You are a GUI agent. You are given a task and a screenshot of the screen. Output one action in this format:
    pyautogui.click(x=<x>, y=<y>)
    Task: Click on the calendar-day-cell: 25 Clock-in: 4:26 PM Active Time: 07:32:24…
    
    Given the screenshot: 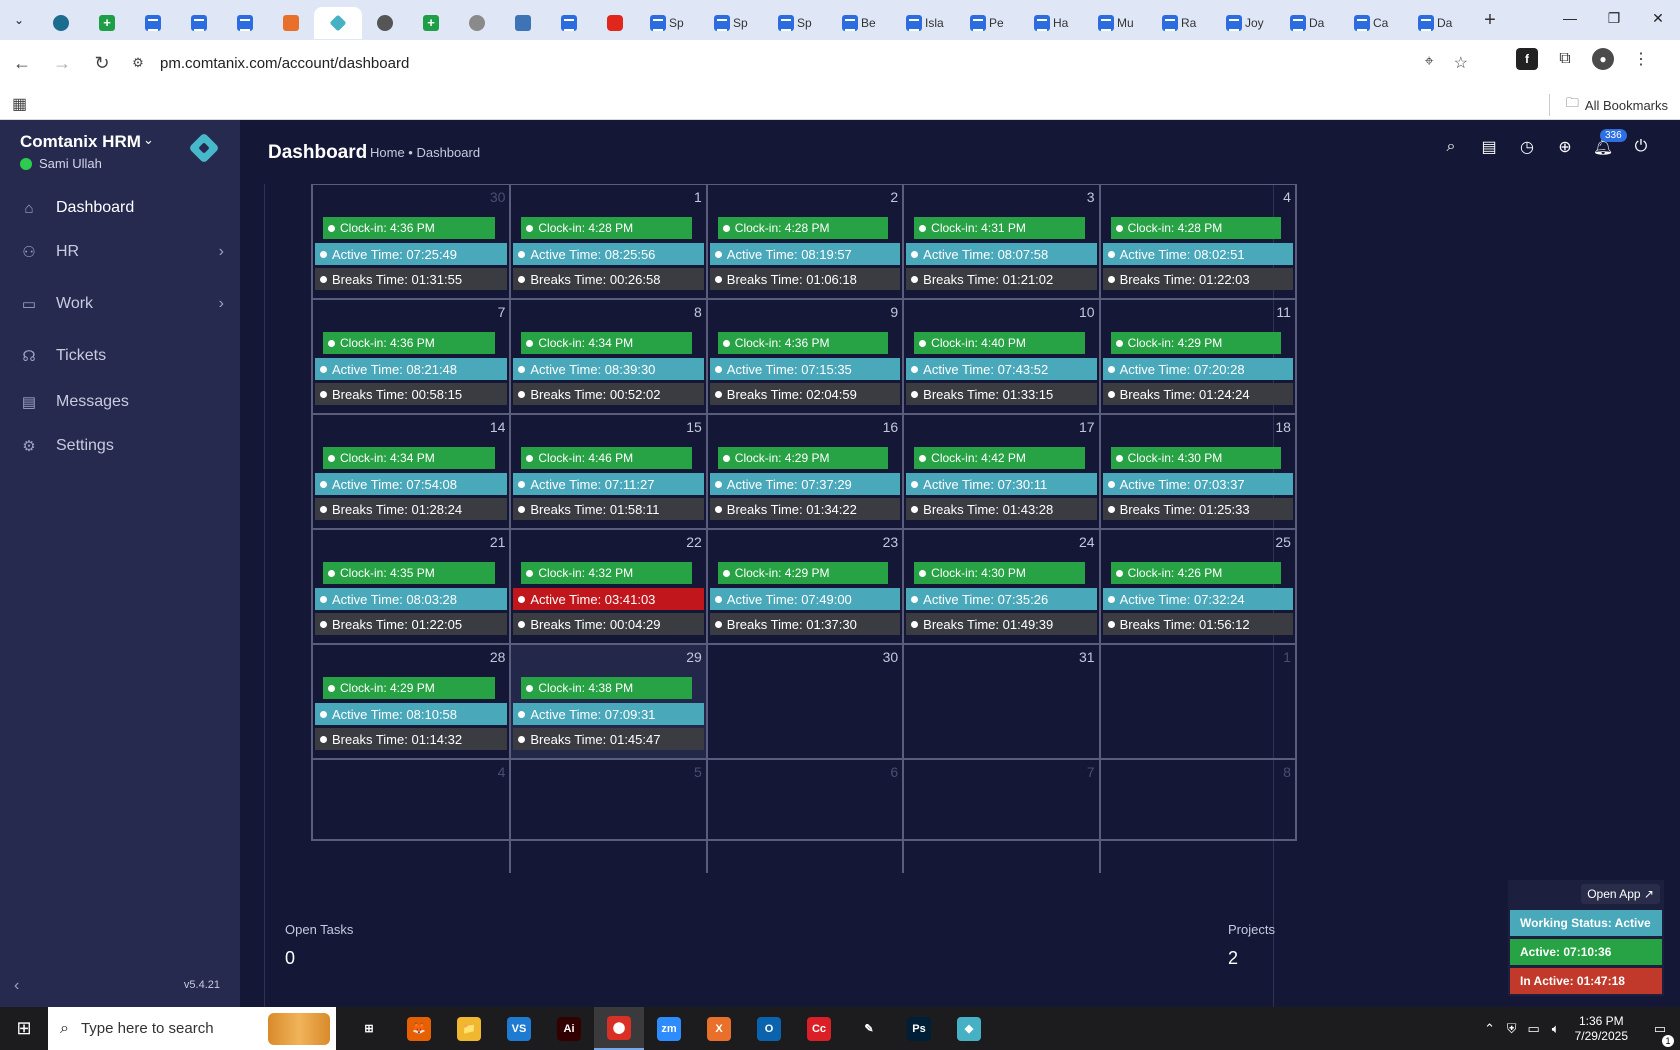 What is the action you would take?
    pyautogui.click(x=1196, y=586)
    